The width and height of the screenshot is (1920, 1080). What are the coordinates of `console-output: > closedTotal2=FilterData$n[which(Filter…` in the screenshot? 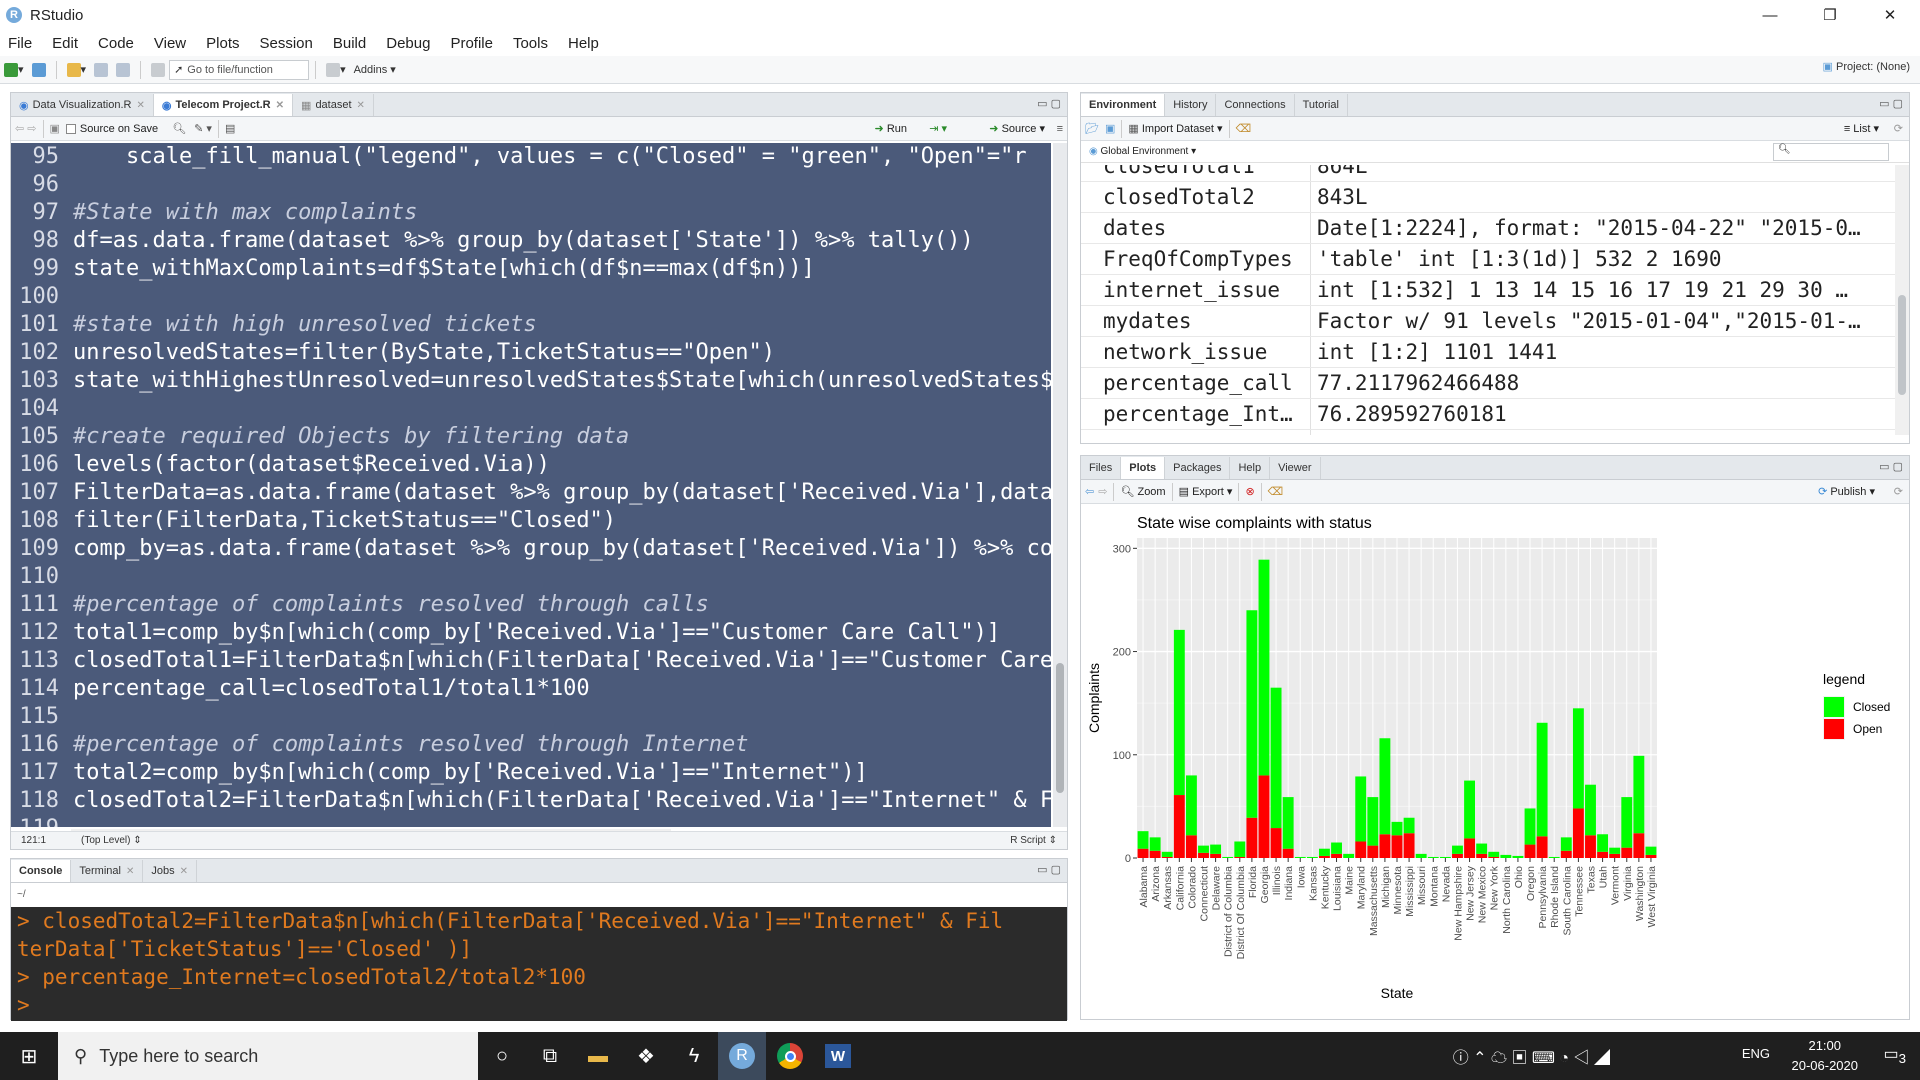 It's located at (539, 964).